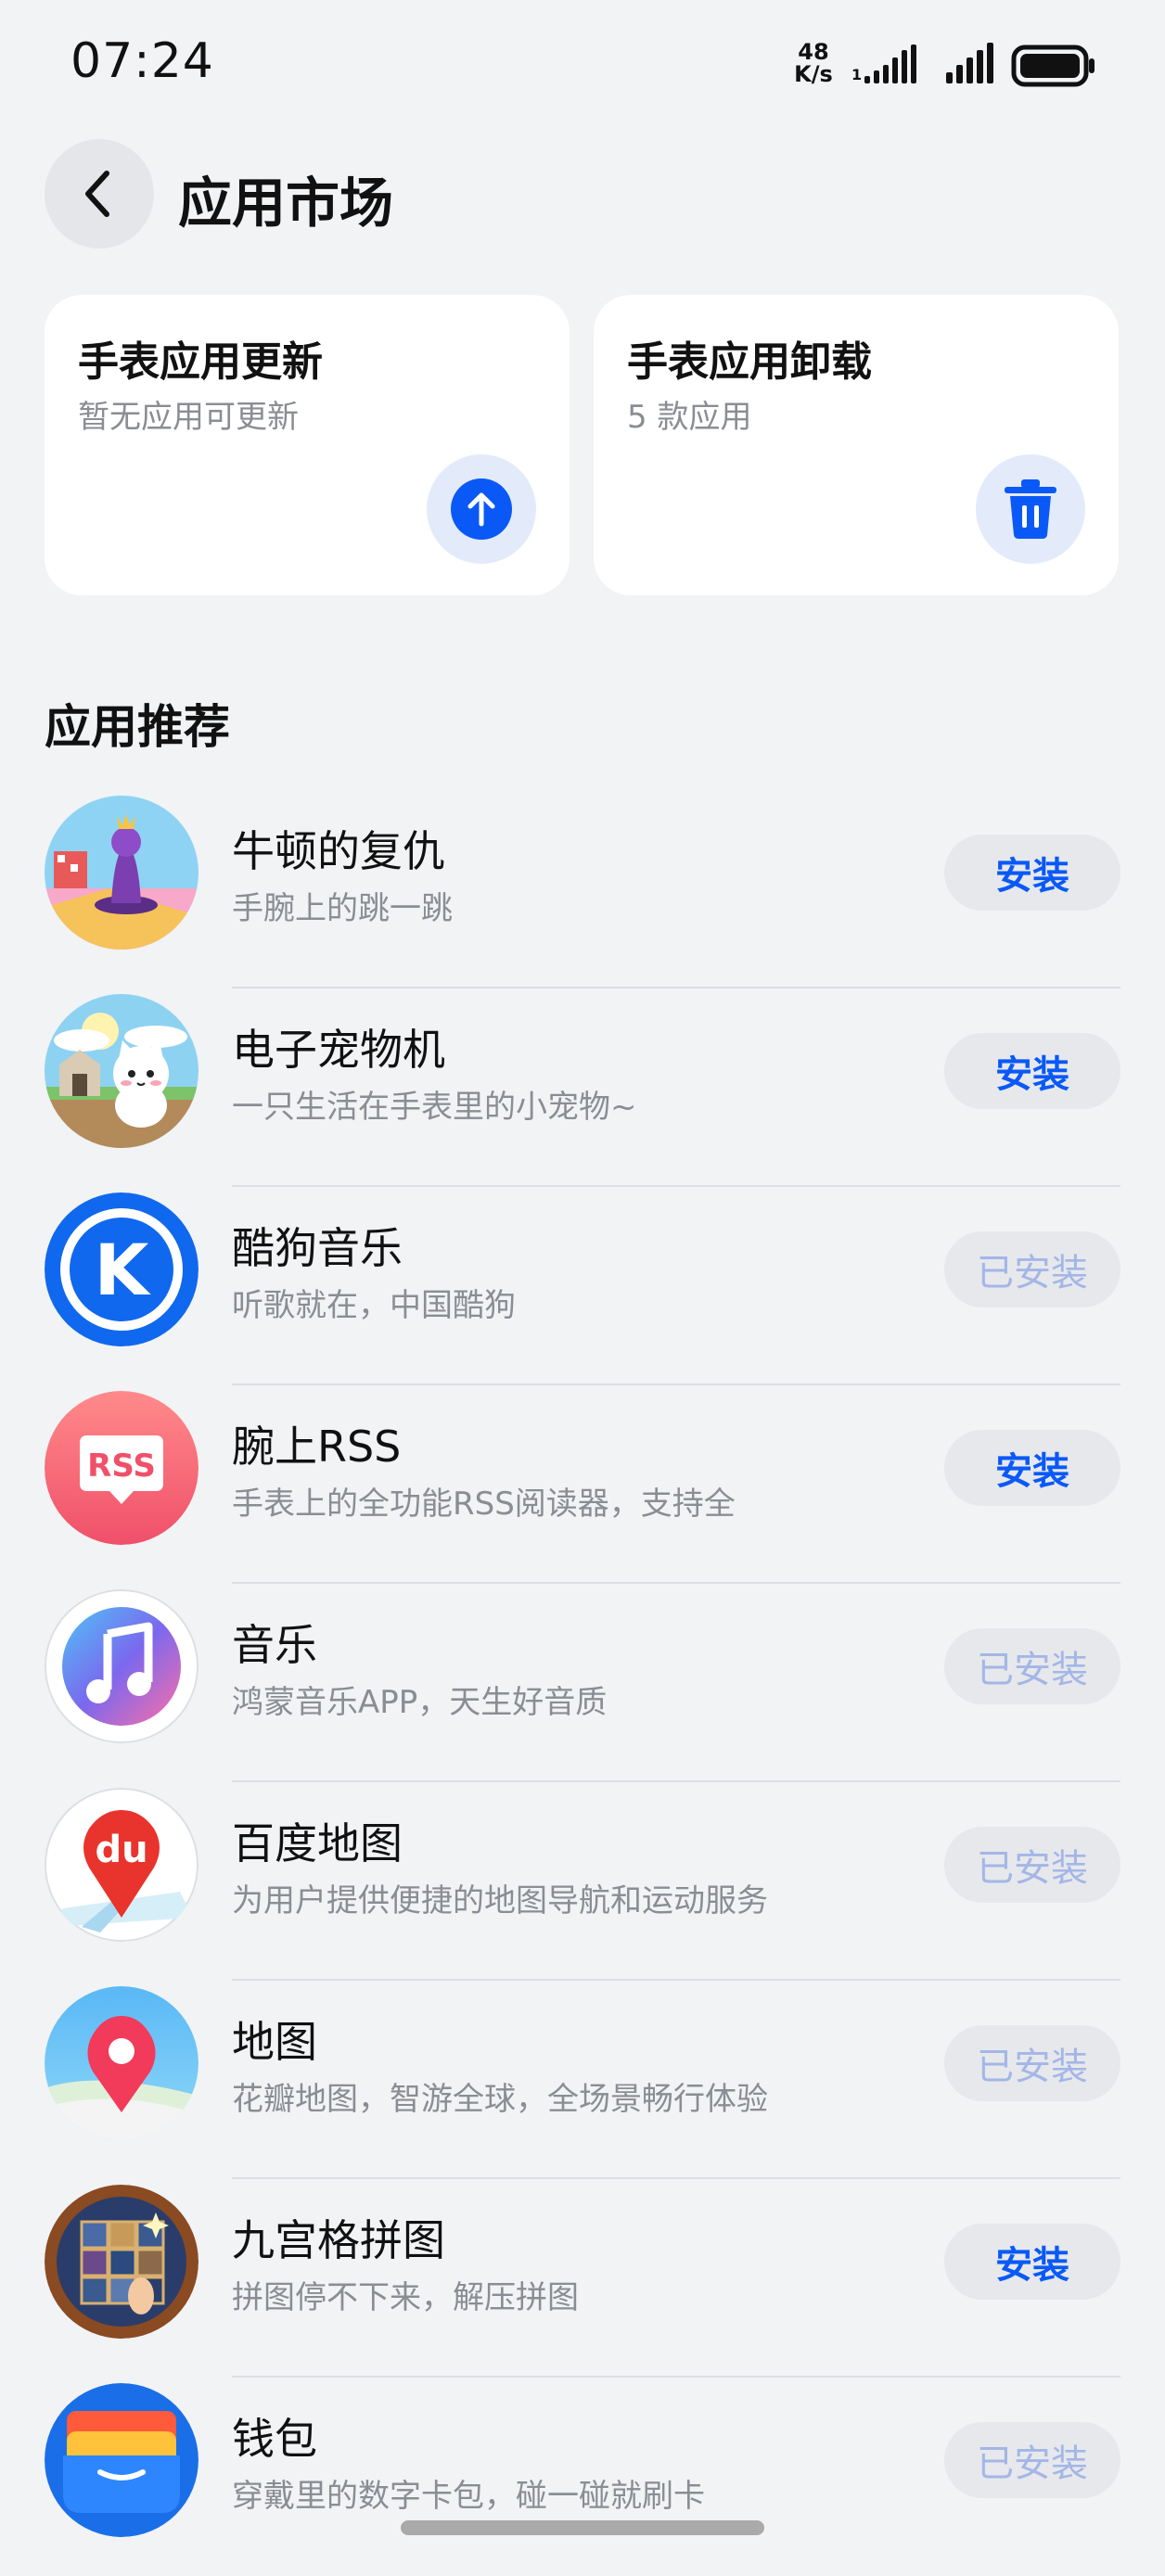  Describe the element at coordinates (274, 1645) in the screenshot. I see `app-name: 音乐` at that location.